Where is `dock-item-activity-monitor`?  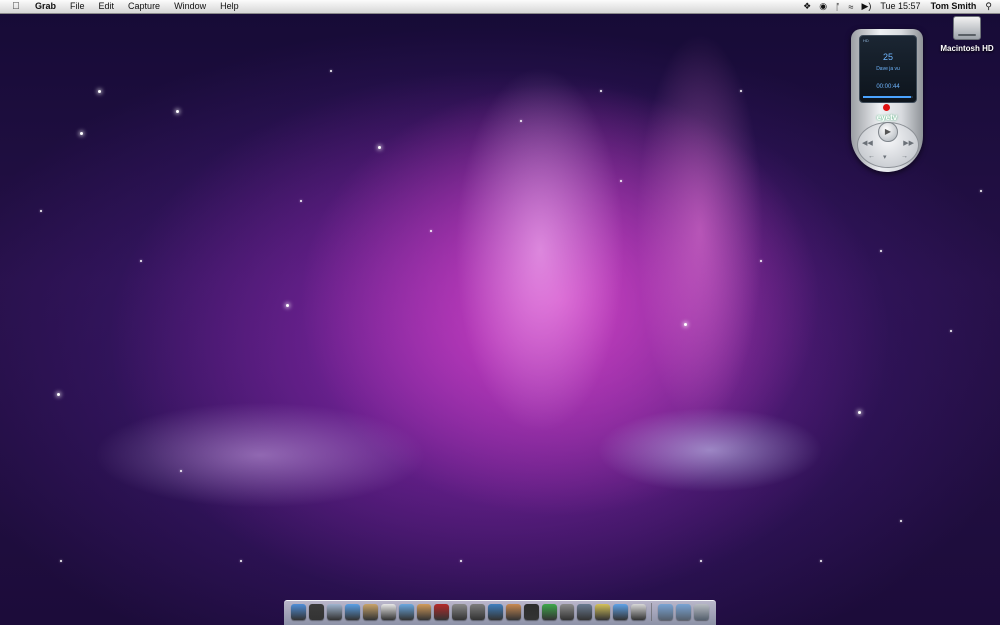
dock-item-activity-monitor is located at coordinates (549, 612).